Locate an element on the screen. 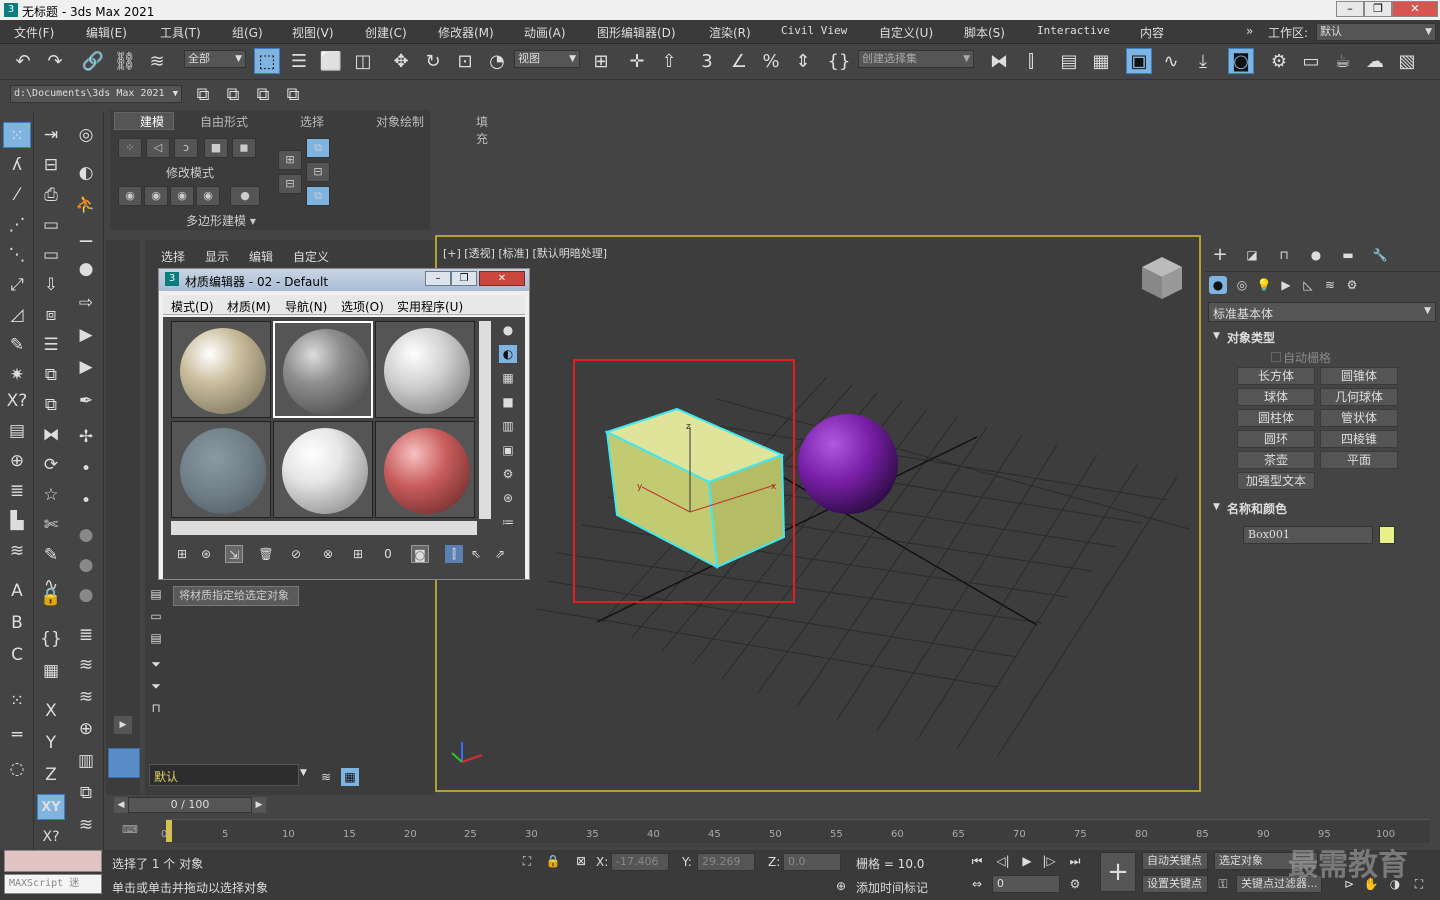 This screenshot has width=1440, height=900. torus-button: 圆环 is located at coordinates (1276, 439).